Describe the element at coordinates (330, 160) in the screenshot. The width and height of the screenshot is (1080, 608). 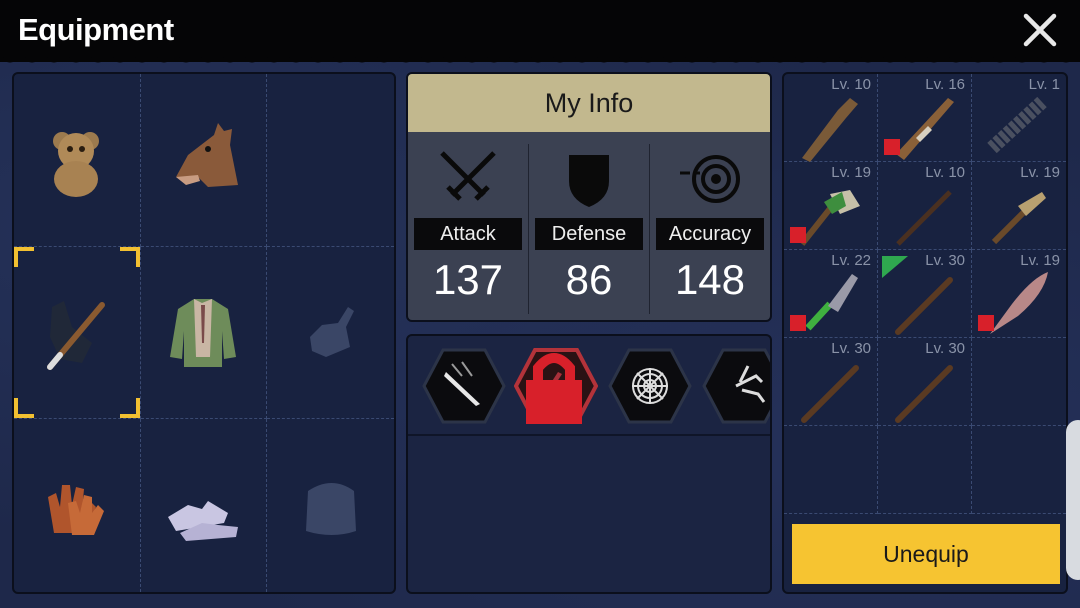
I see `equip-slot-empty` at that location.